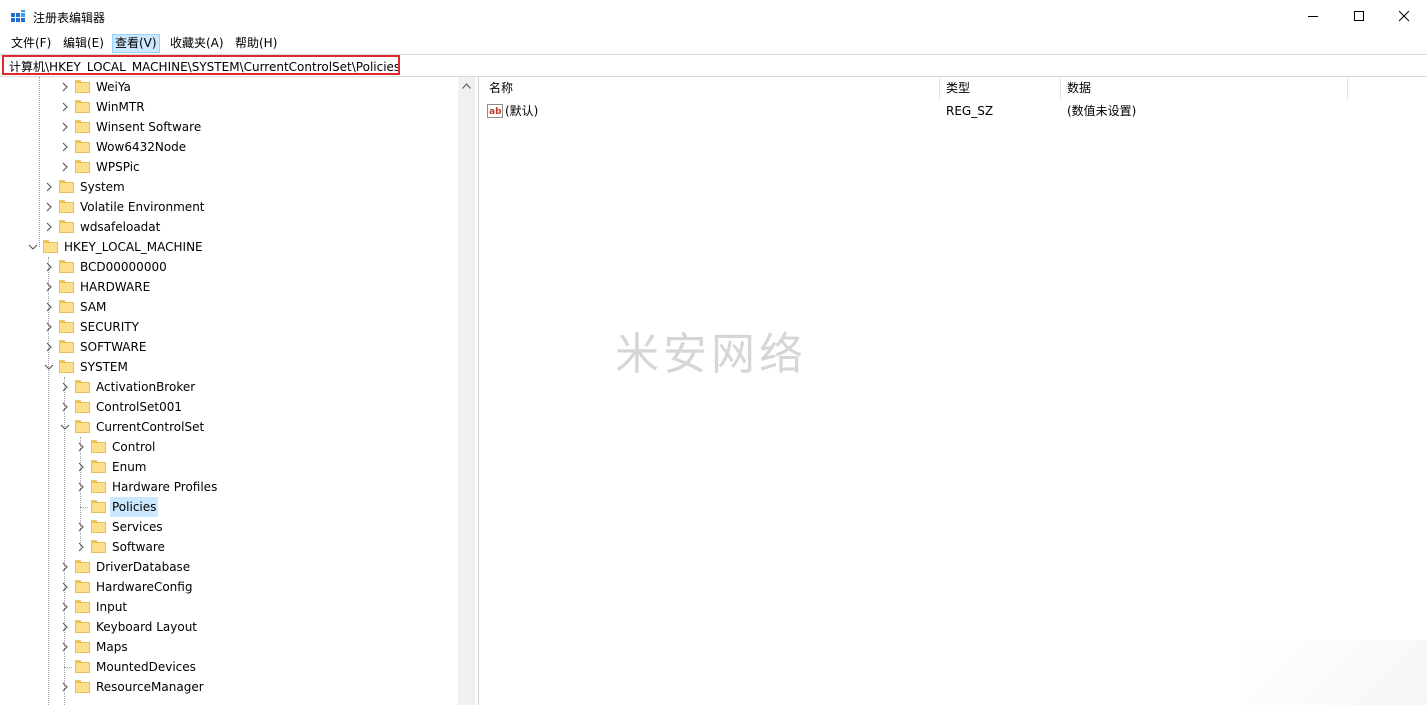  Describe the element at coordinates (711, 88) in the screenshot. I see `column-name: 名称` at that location.